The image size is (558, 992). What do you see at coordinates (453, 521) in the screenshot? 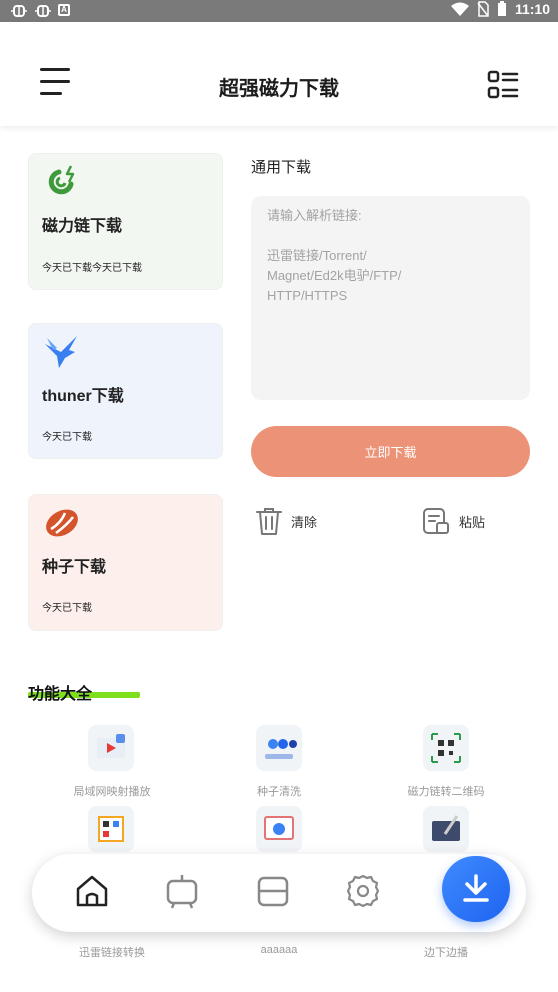
I see `paste-button: 粘贴` at bounding box center [453, 521].